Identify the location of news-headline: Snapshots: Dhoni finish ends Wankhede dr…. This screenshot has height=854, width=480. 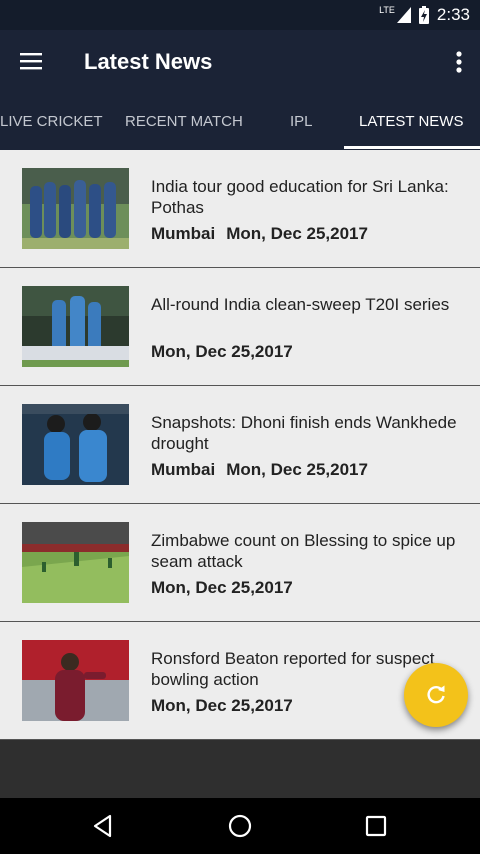
(304, 433).